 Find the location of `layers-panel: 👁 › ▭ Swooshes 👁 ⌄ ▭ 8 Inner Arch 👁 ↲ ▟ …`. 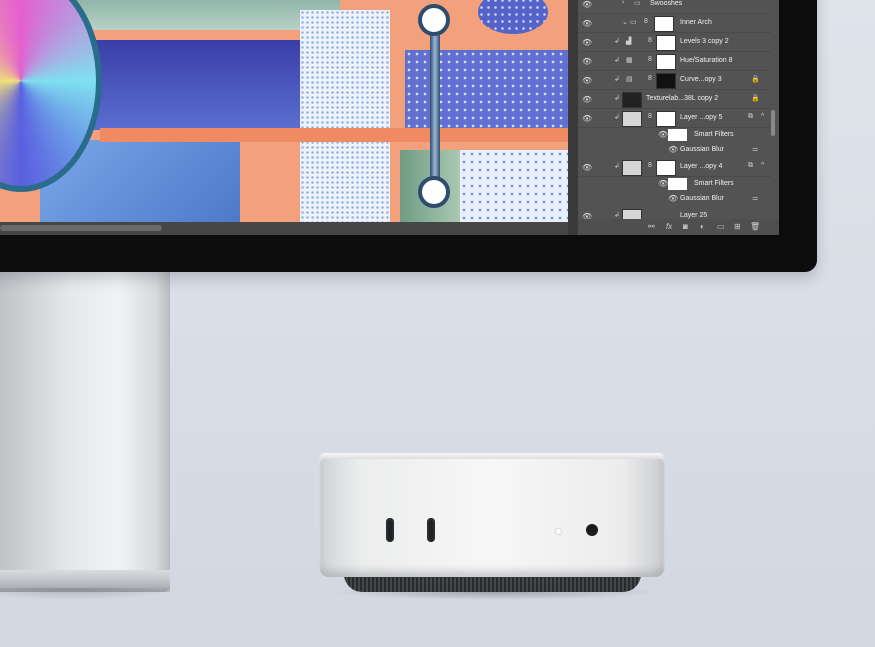

layers-panel: 👁 › ▭ Swooshes 👁 ⌄ ▭ 8 Inner Arch 👁 ↲ ▟ … is located at coordinates (678, 117).